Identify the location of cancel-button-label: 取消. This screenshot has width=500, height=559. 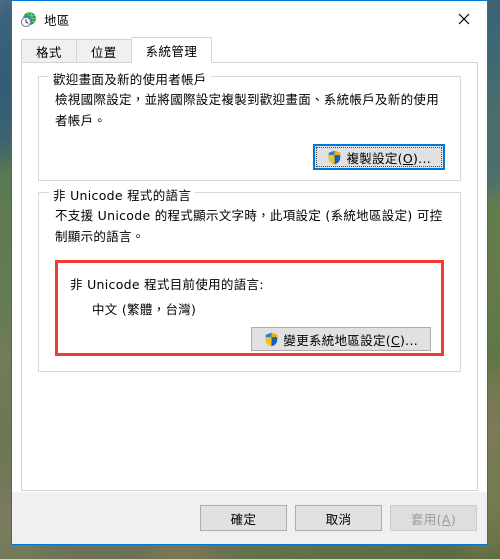
(338, 519).